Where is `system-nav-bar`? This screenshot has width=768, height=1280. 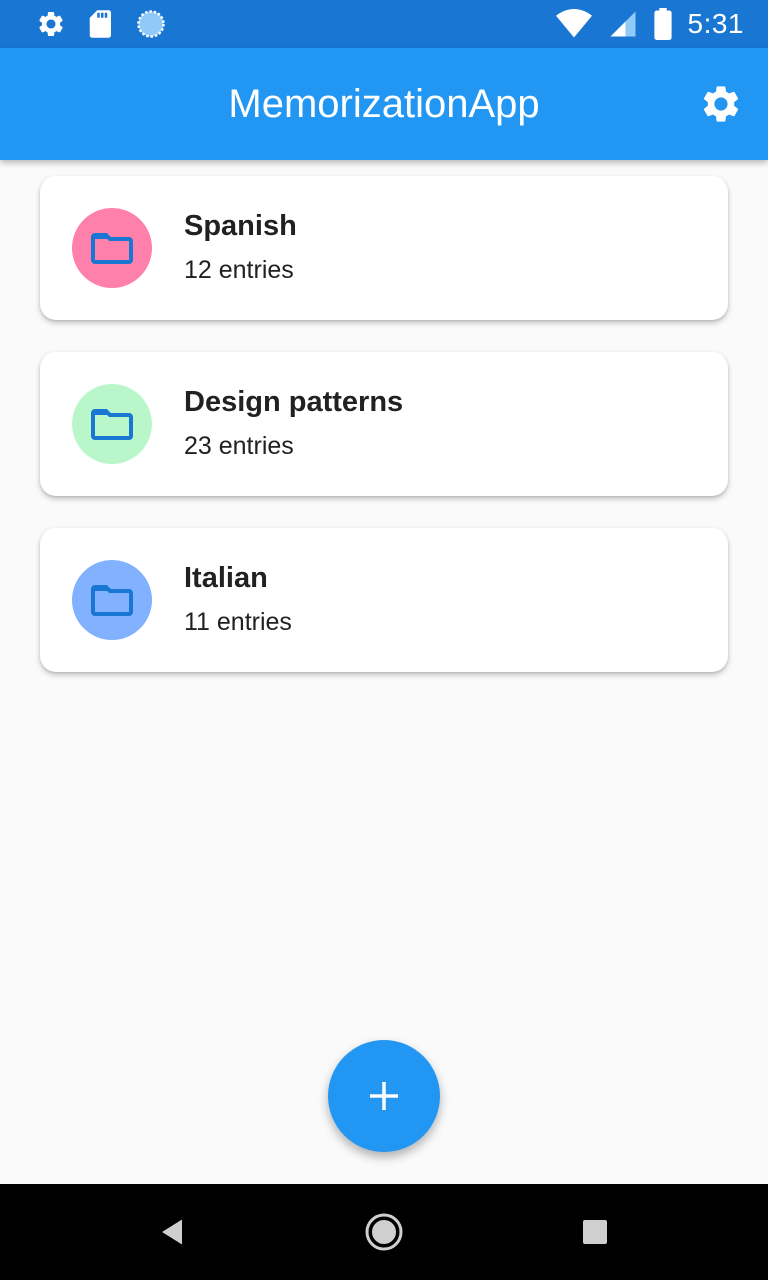 system-nav-bar is located at coordinates (384, 1232).